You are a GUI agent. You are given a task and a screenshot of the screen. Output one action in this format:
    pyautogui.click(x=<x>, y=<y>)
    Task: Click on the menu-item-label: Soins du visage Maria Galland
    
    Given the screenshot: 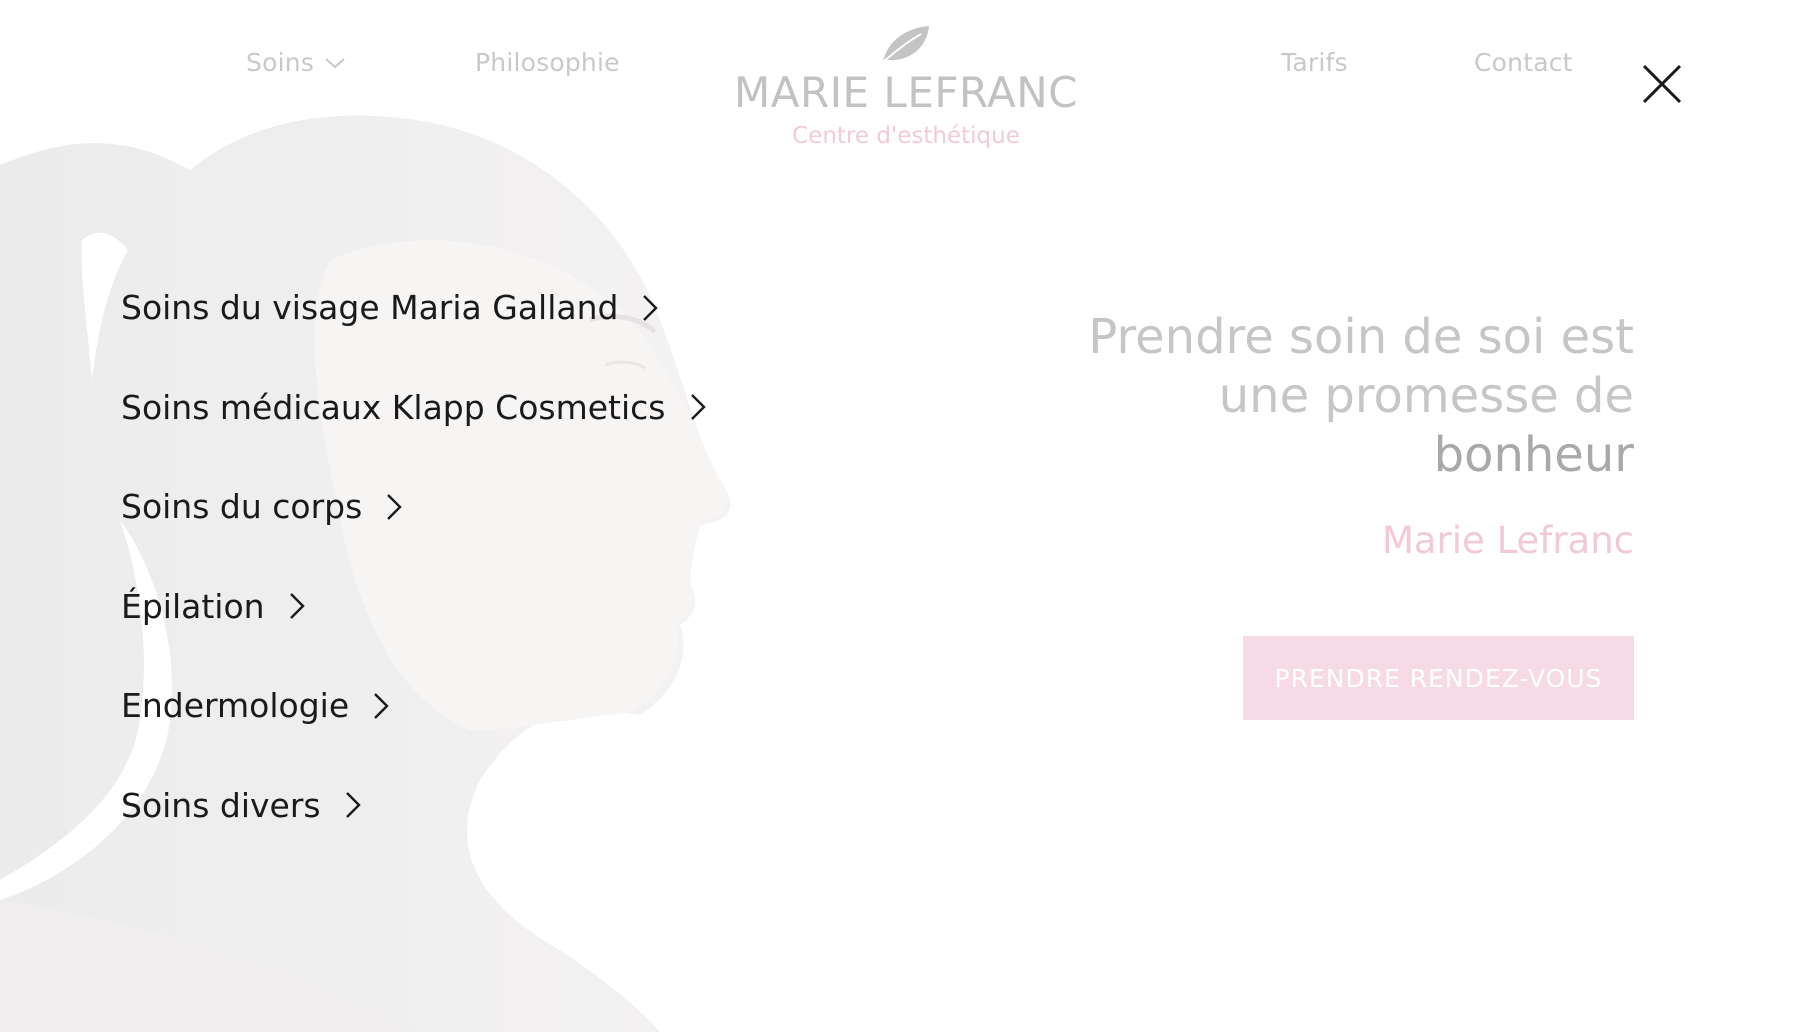 What is the action you would take?
    pyautogui.click(x=370, y=308)
    